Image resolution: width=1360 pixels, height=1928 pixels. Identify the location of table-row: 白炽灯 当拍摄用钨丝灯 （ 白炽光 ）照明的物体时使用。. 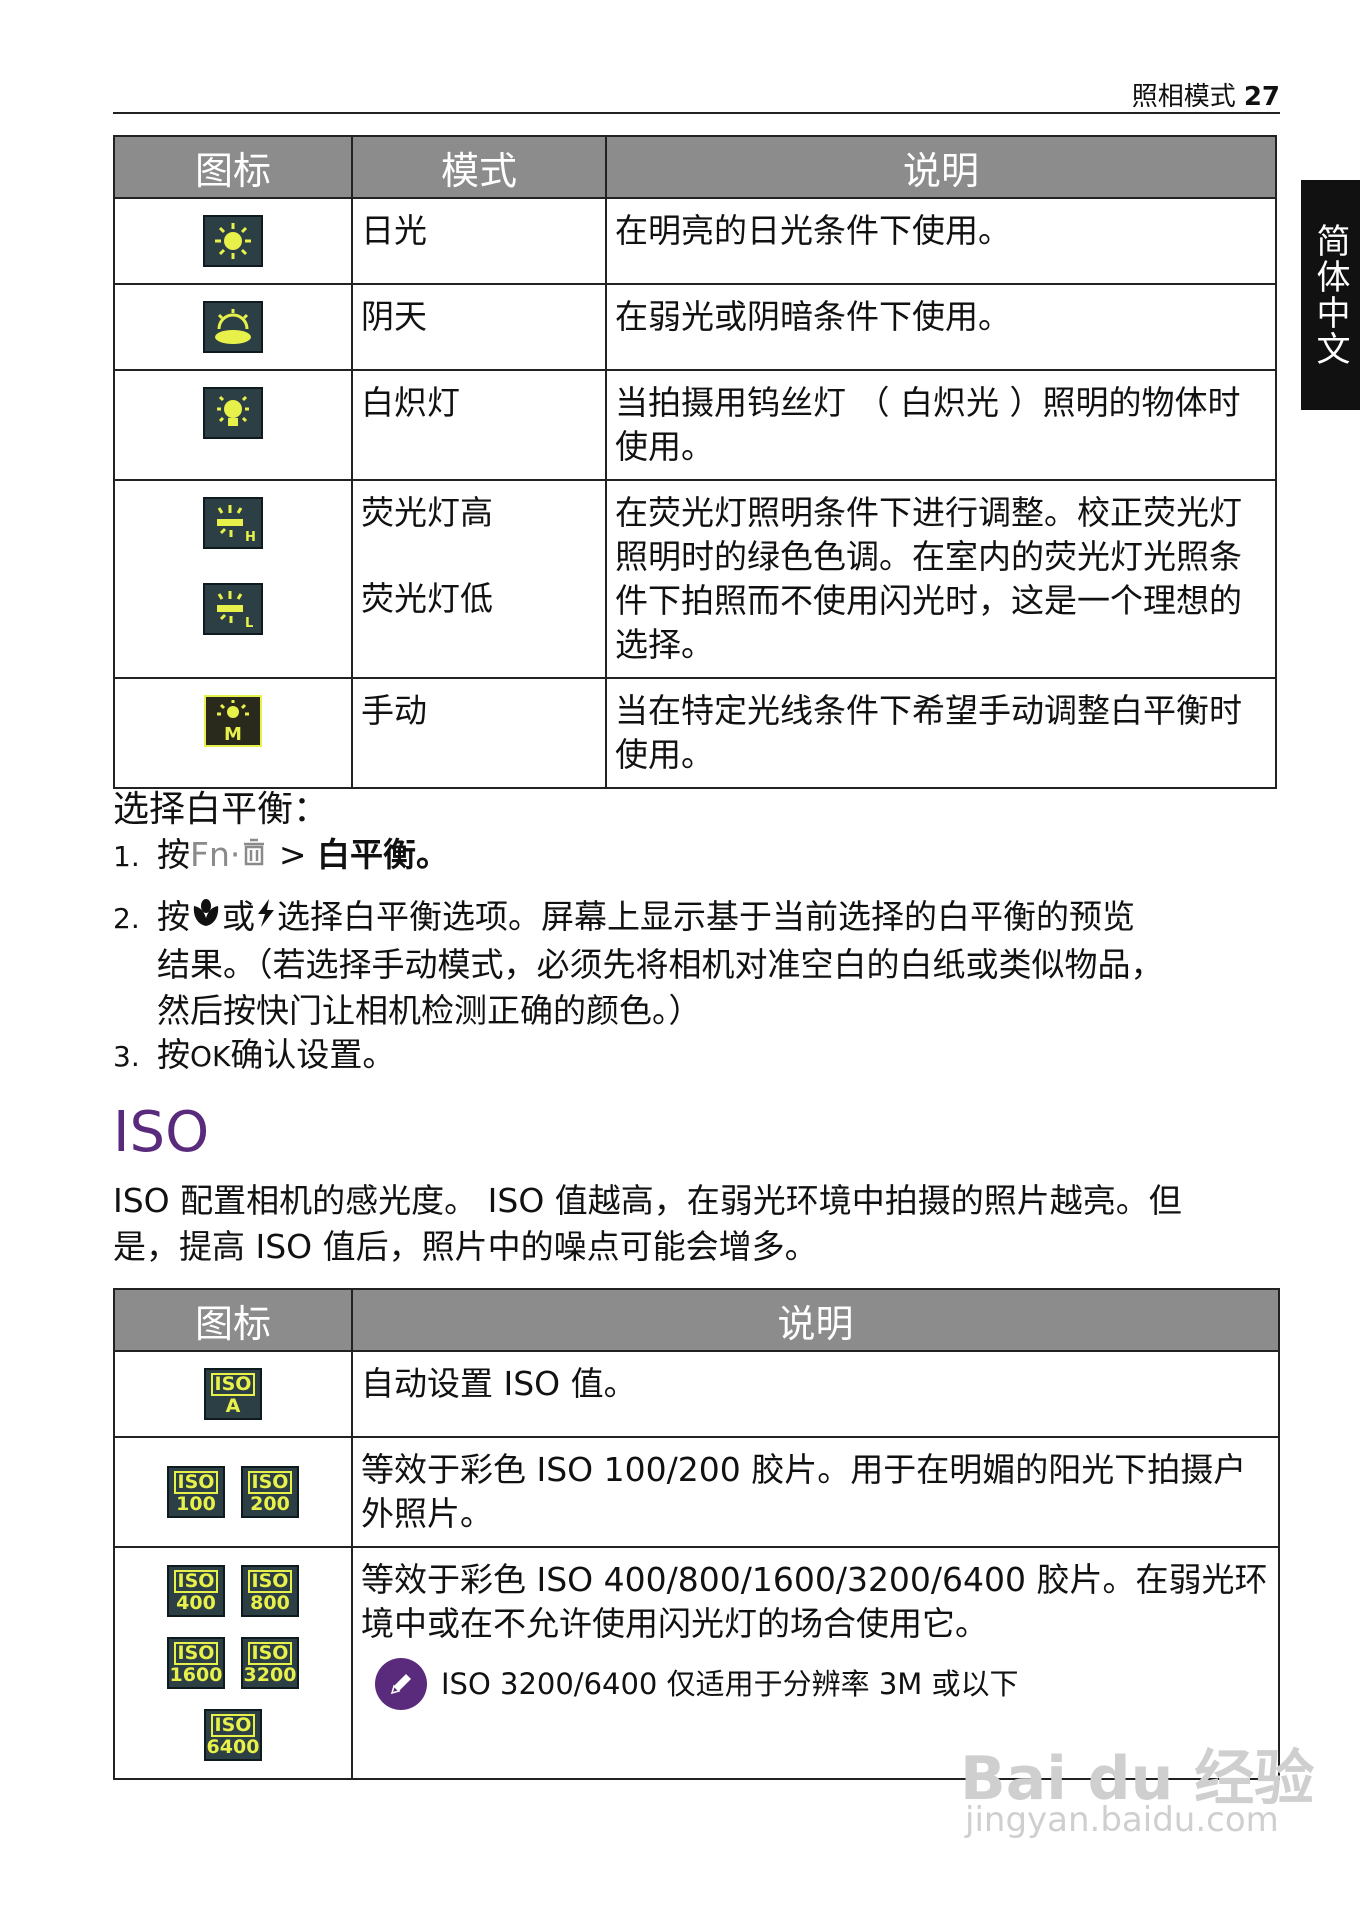
(695, 425).